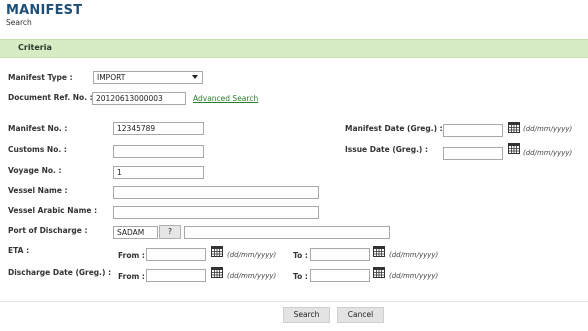 The height and width of the screenshot is (331, 588). I want to click on search-button: Search, so click(306, 315).